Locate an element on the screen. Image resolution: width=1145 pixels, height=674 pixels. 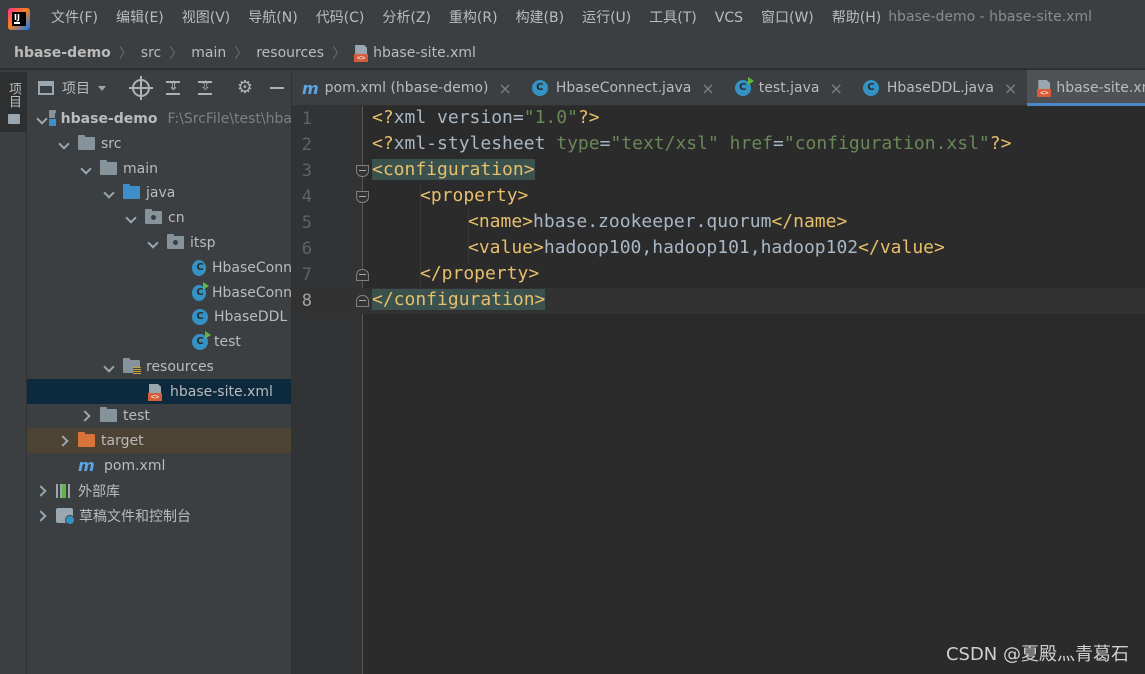
xml-token: href is located at coordinates (746, 143).